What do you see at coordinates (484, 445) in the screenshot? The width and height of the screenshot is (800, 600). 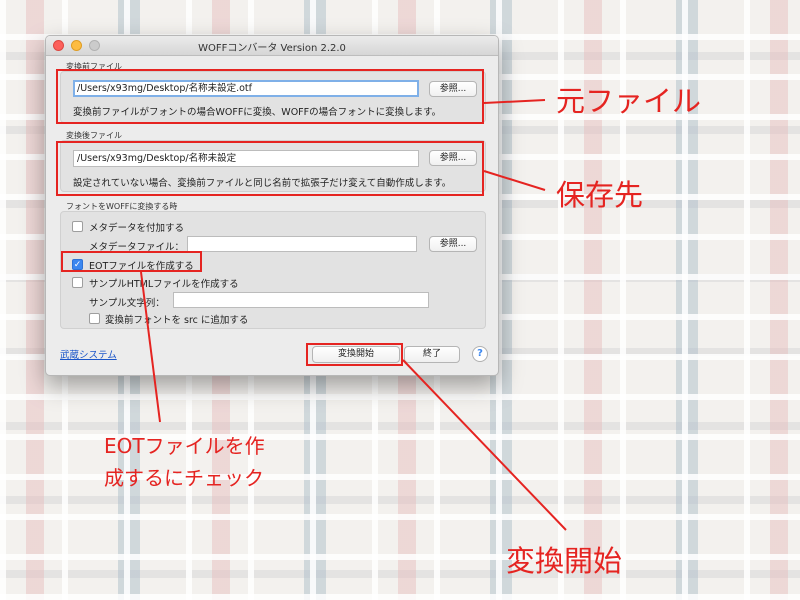 I see `convert-connector-line` at bounding box center [484, 445].